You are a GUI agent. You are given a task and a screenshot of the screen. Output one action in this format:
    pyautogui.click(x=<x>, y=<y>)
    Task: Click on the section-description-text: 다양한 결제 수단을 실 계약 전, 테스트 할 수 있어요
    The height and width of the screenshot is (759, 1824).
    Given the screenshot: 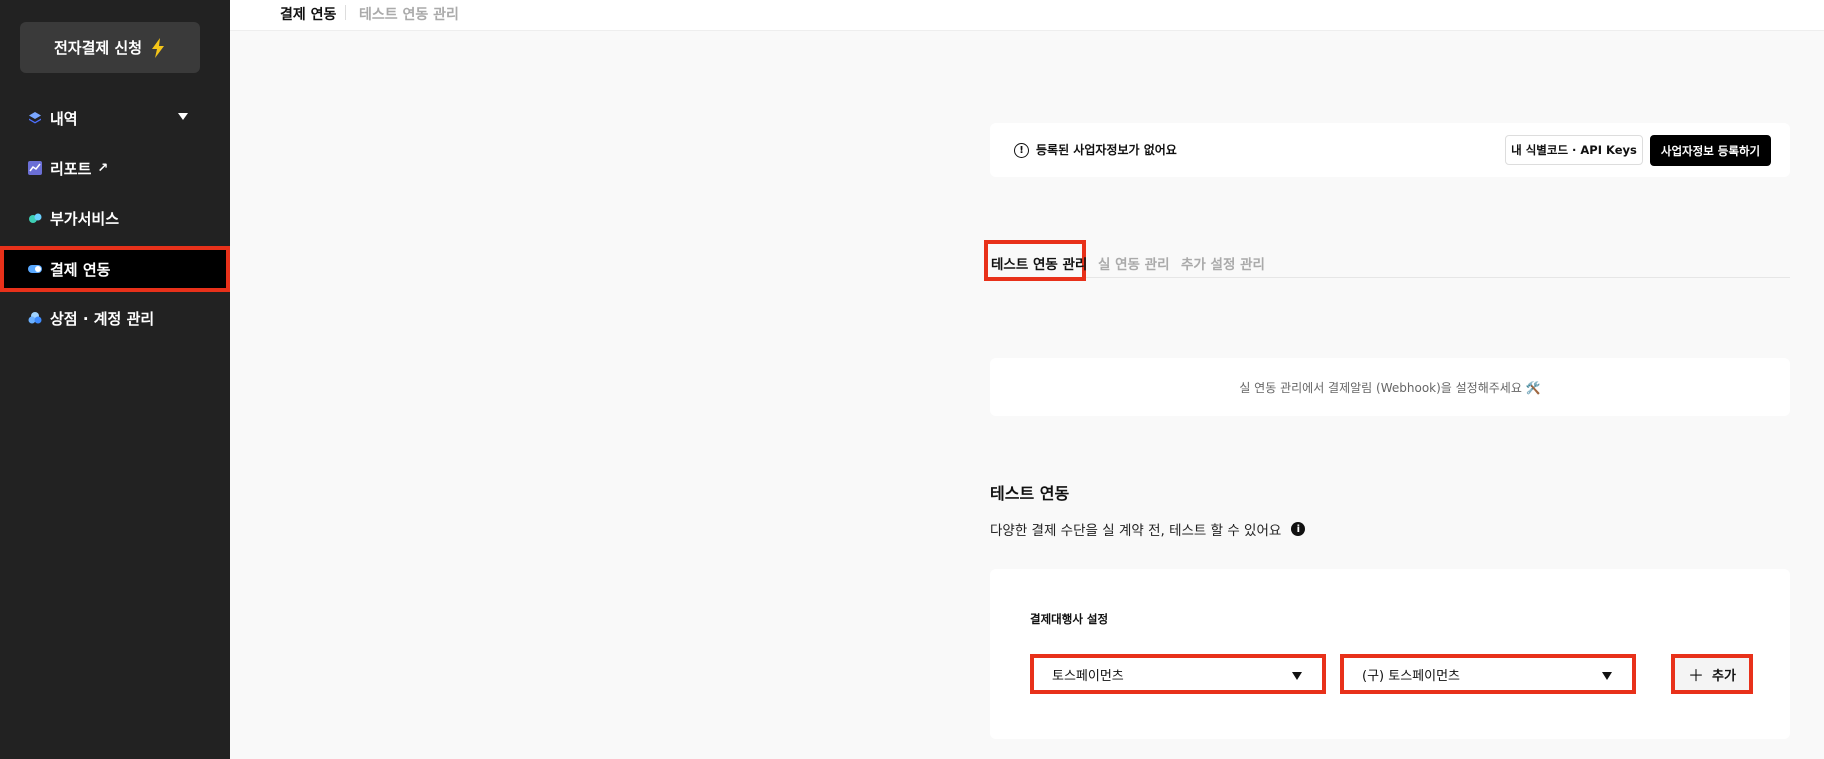 What is the action you would take?
    pyautogui.click(x=1136, y=531)
    